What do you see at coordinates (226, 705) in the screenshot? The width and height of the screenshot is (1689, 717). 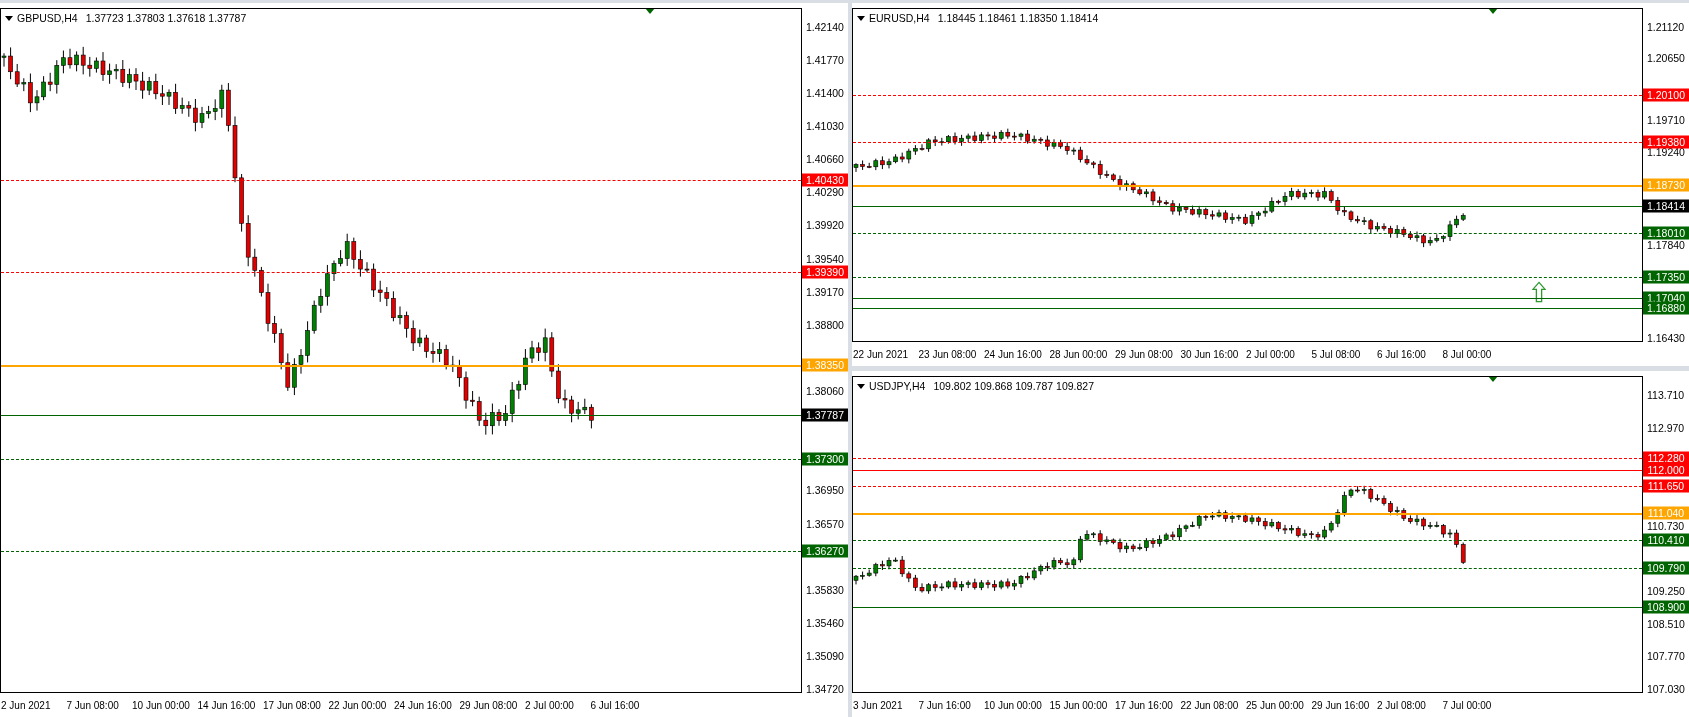 I see `time-axis-label: 14 Jun 16:00` at bounding box center [226, 705].